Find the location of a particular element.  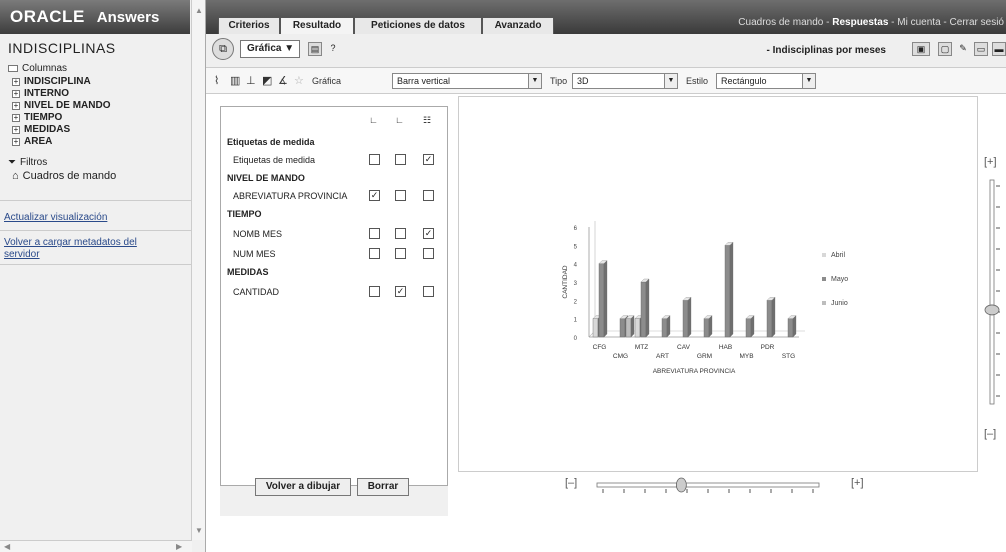

scale-icon: ∡ is located at coordinates (283, 80).